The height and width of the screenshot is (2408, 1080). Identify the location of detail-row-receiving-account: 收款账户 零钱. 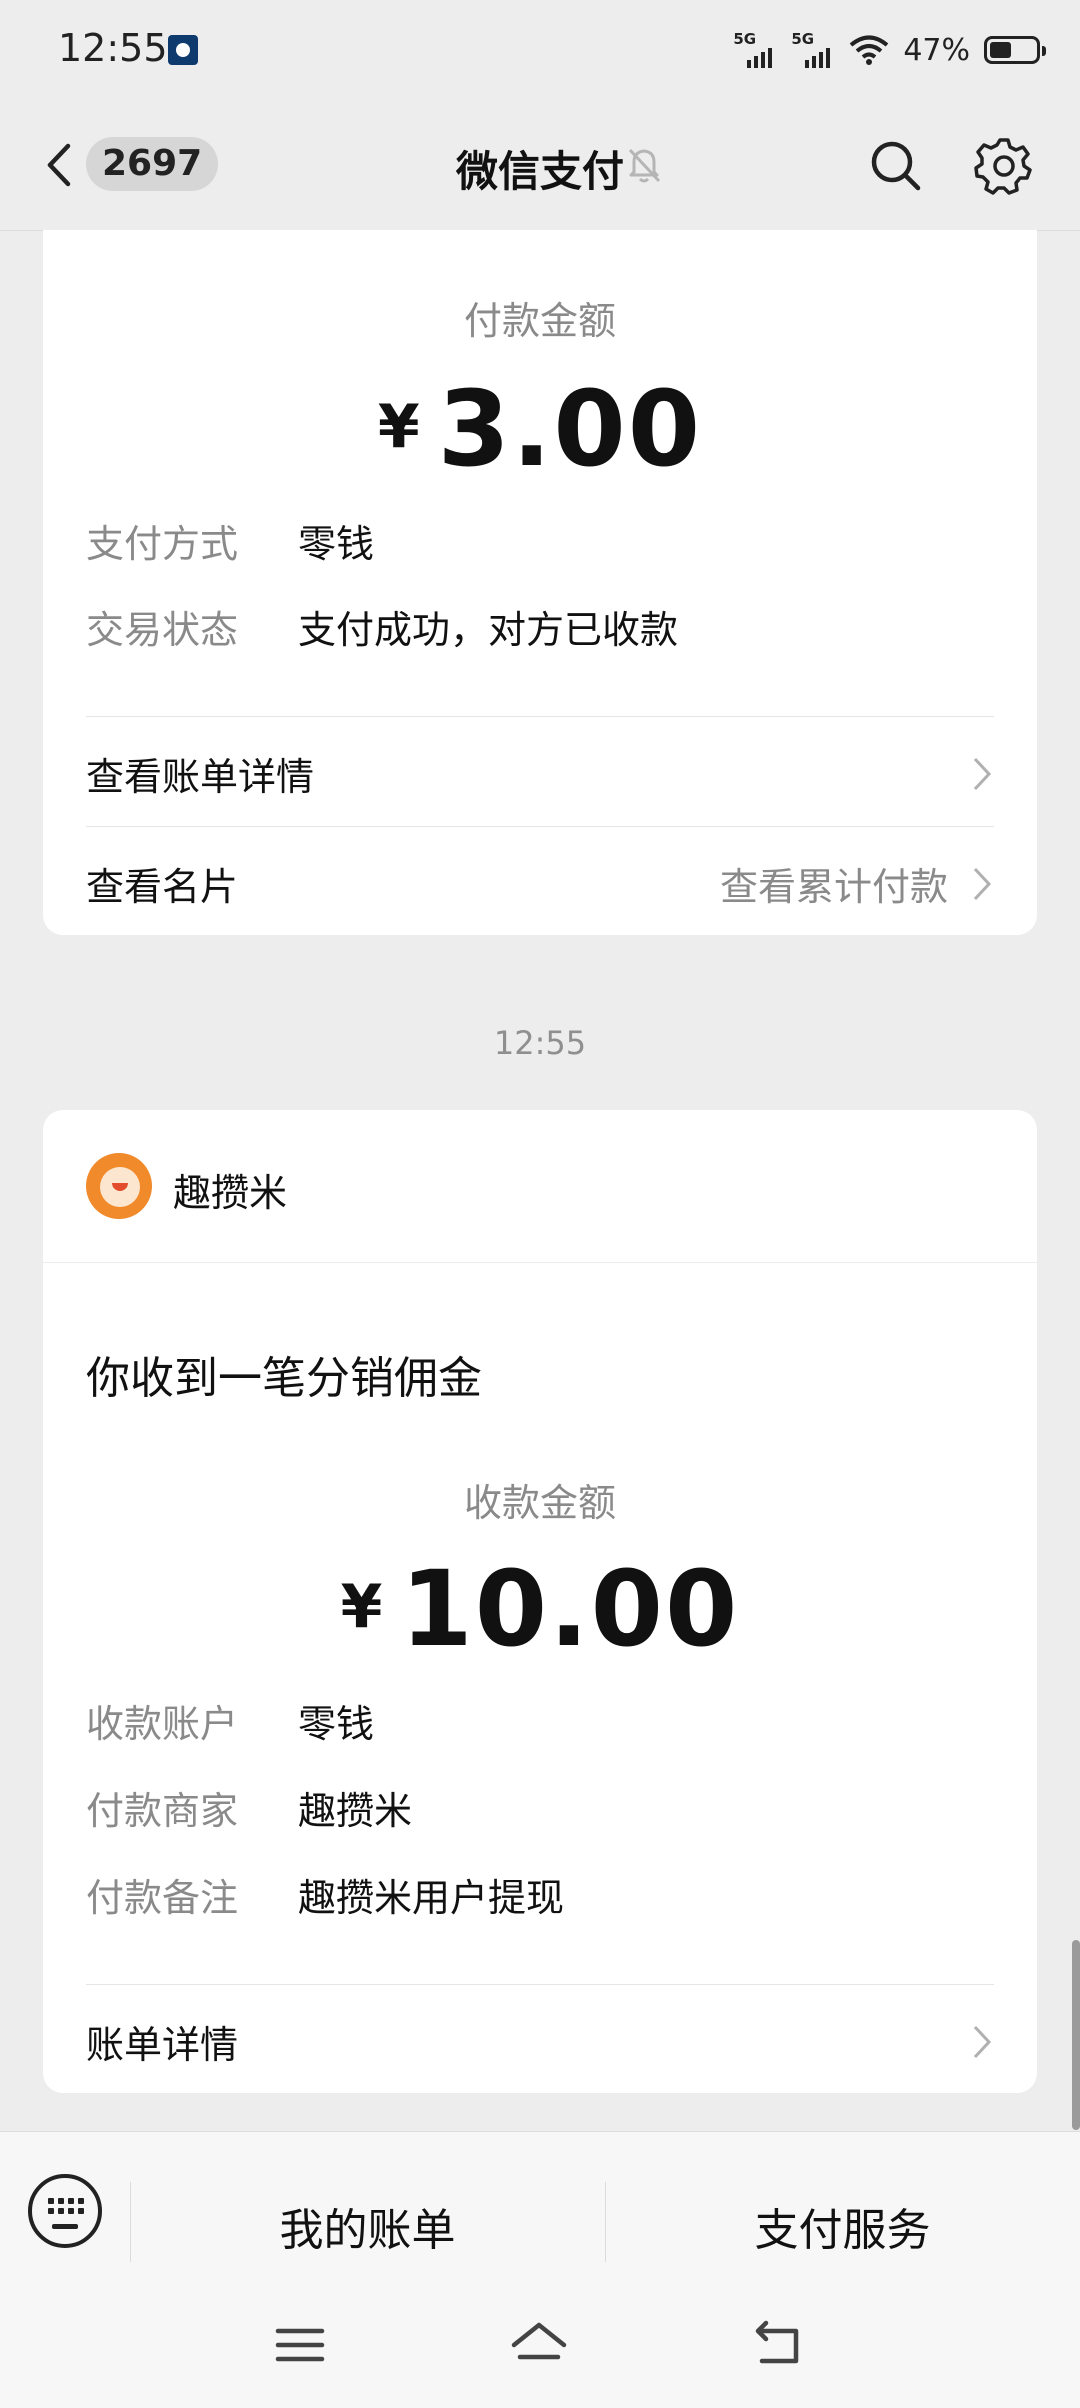
(230, 1724).